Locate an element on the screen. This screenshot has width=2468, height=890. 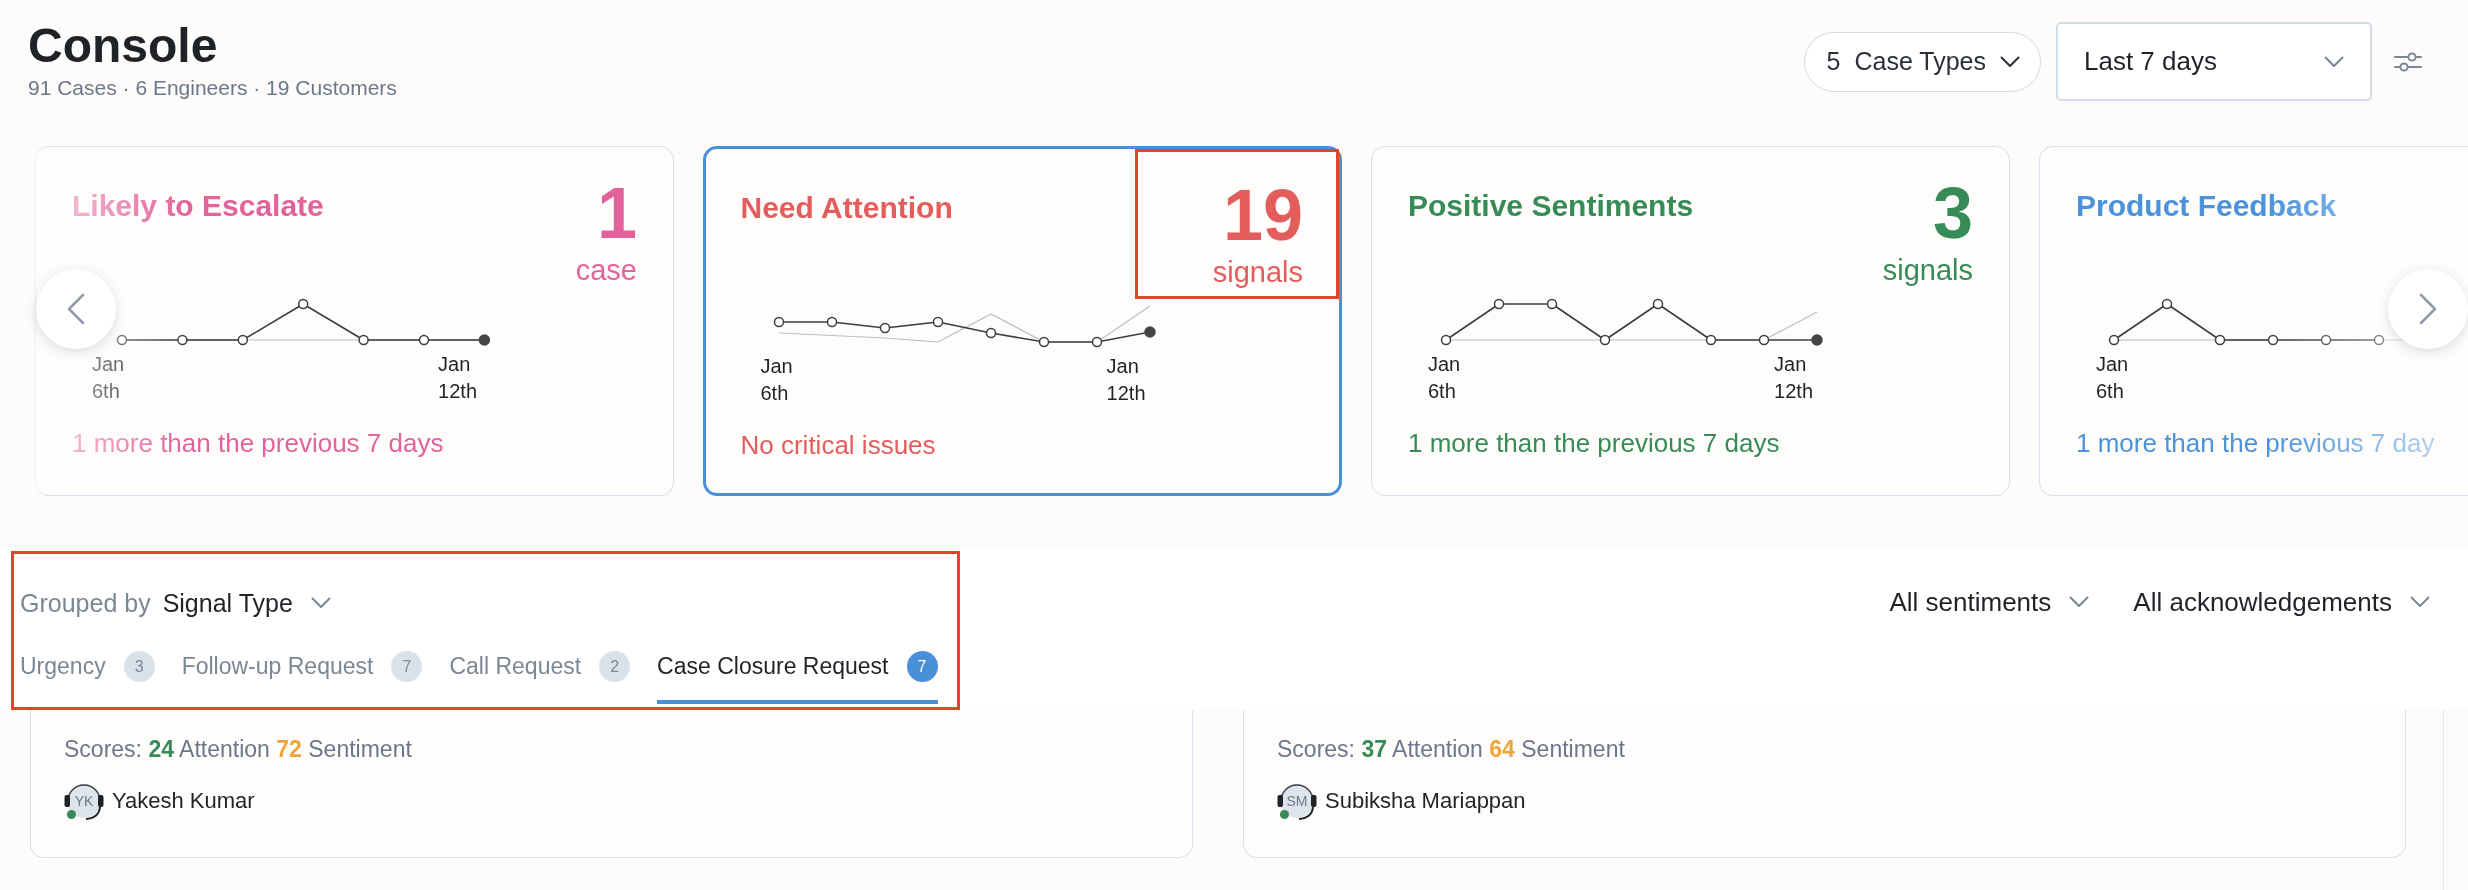
group-by-label: Grouped by is located at coordinates (85, 603).